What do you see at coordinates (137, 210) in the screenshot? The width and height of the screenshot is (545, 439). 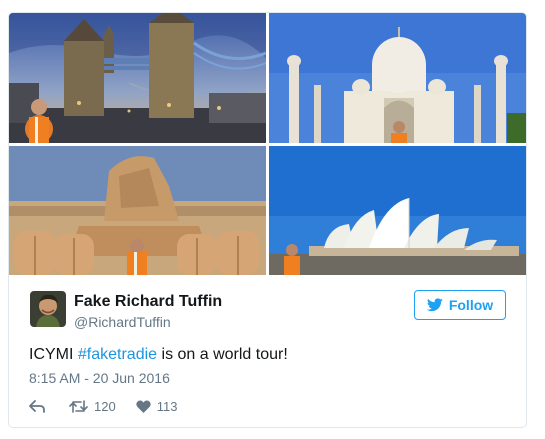 I see `photo-sphinx` at bounding box center [137, 210].